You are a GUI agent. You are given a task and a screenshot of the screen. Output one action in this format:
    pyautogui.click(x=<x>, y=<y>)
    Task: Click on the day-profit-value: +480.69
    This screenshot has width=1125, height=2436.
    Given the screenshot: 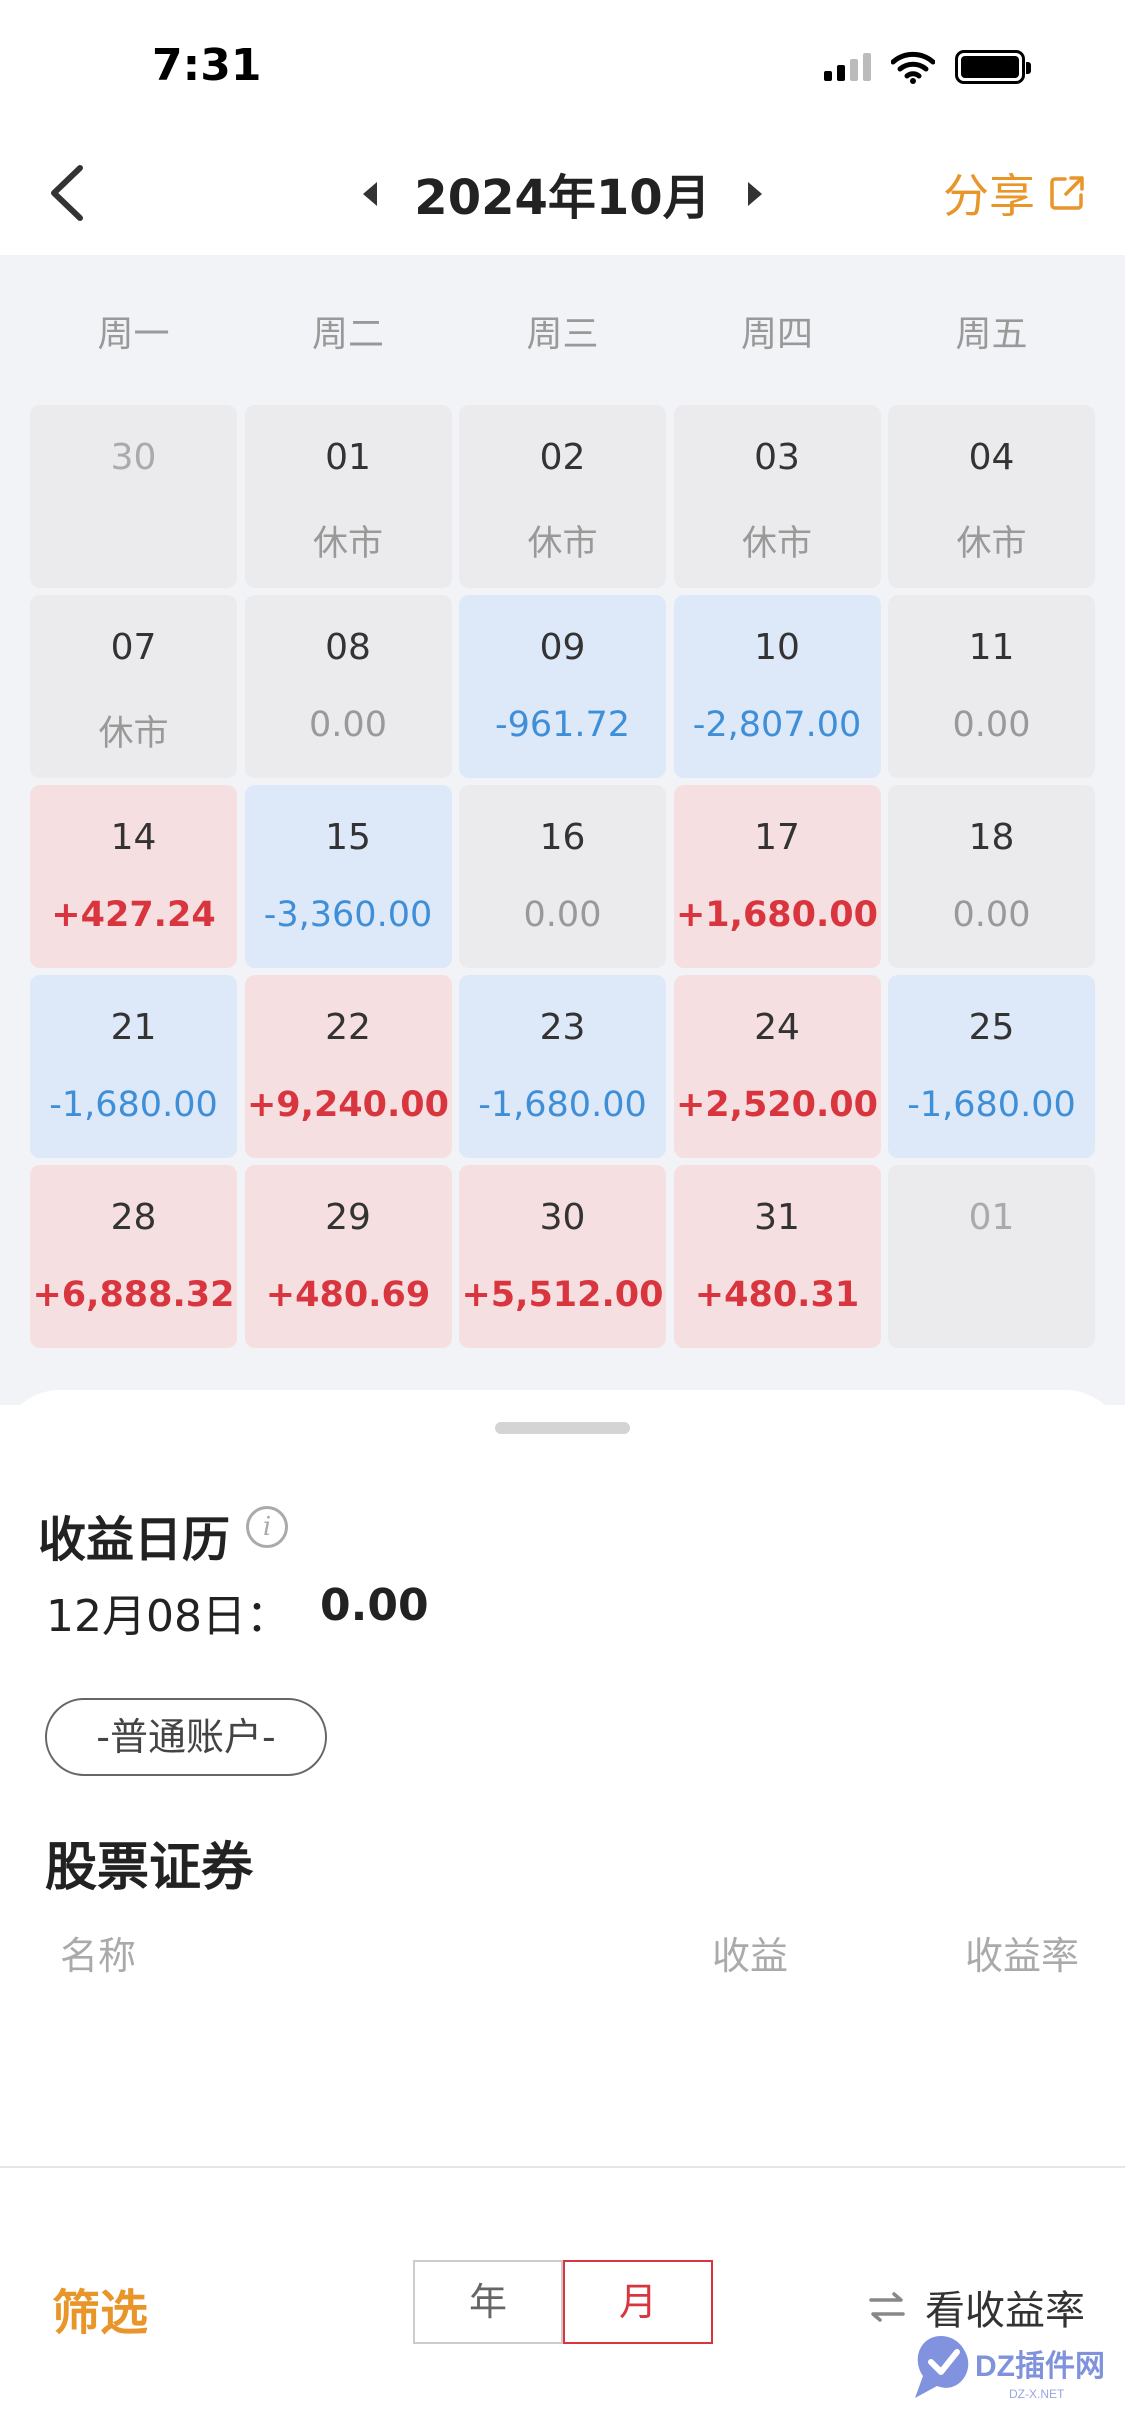 What is the action you would take?
    pyautogui.click(x=348, y=1295)
    